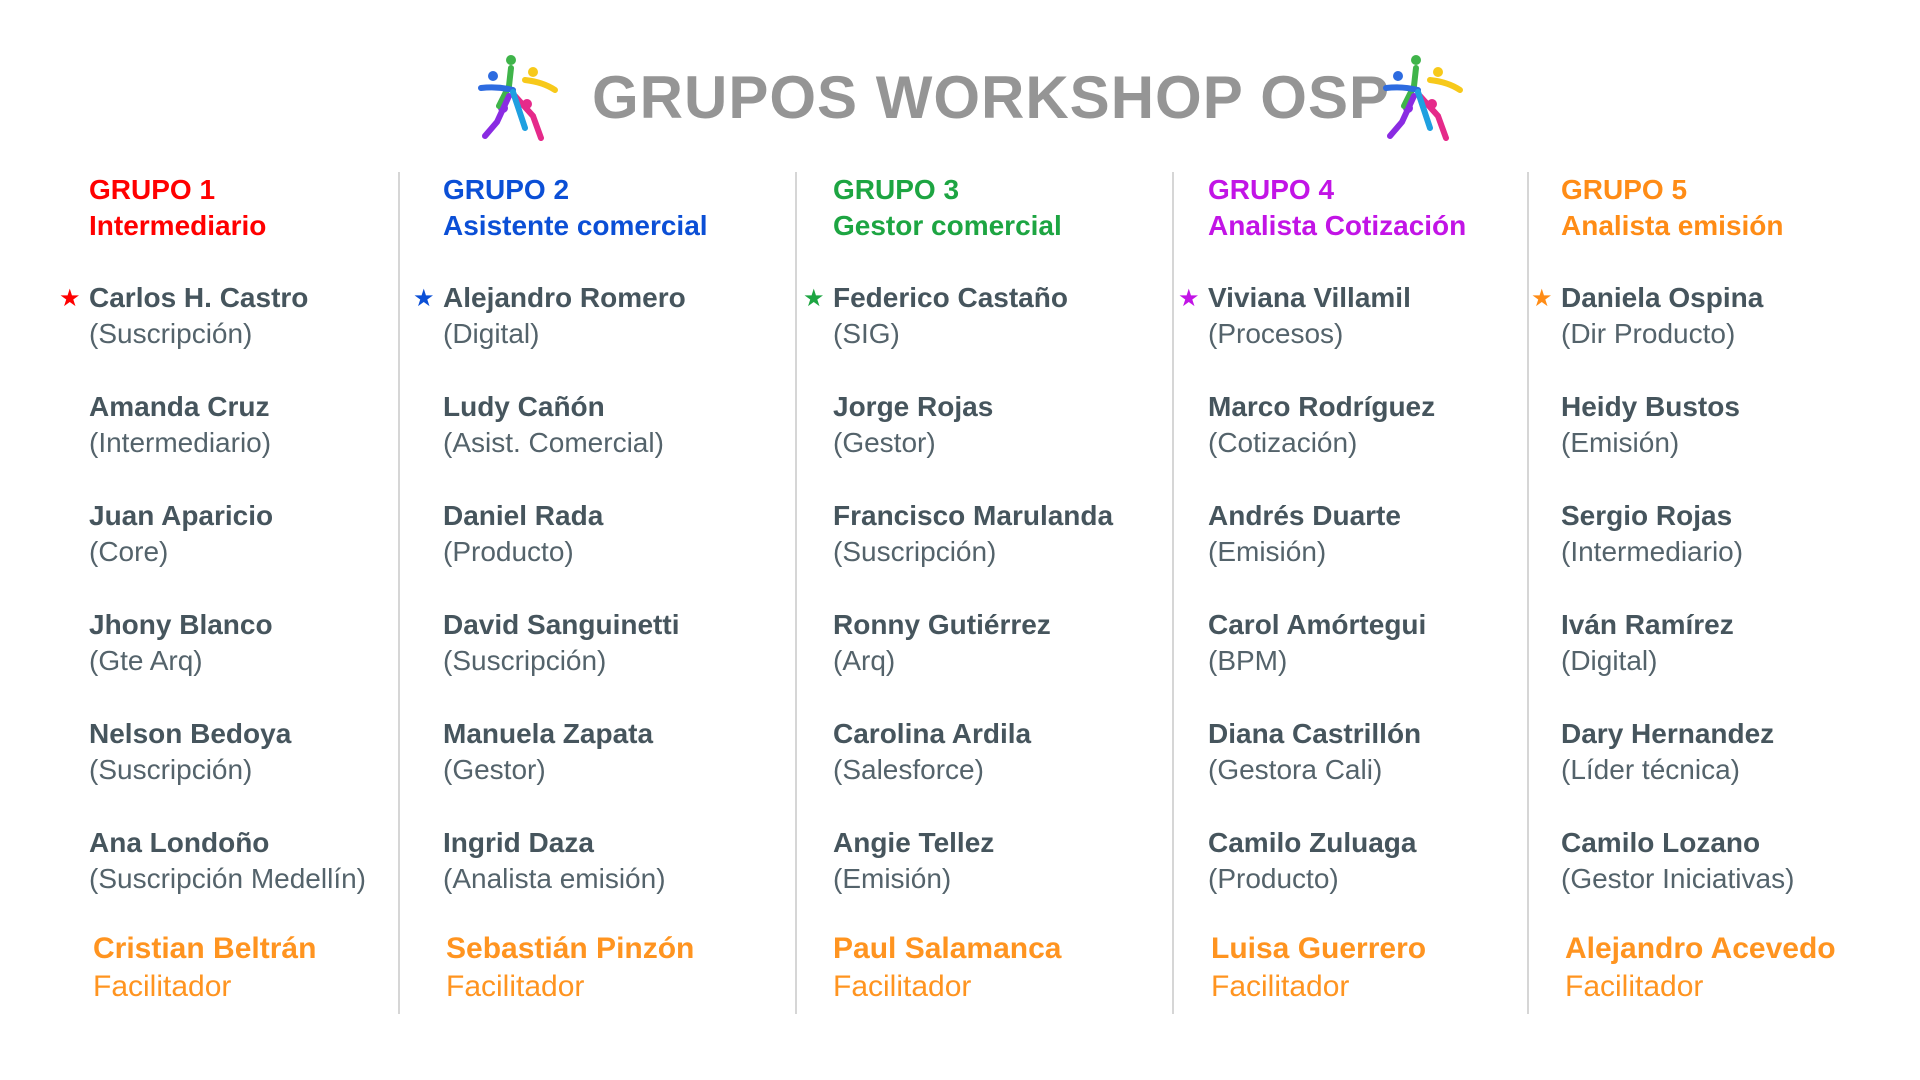 This screenshot has width=1920, height=1080. I want to click on group-role: Analista emisión, so click(1672, 225).